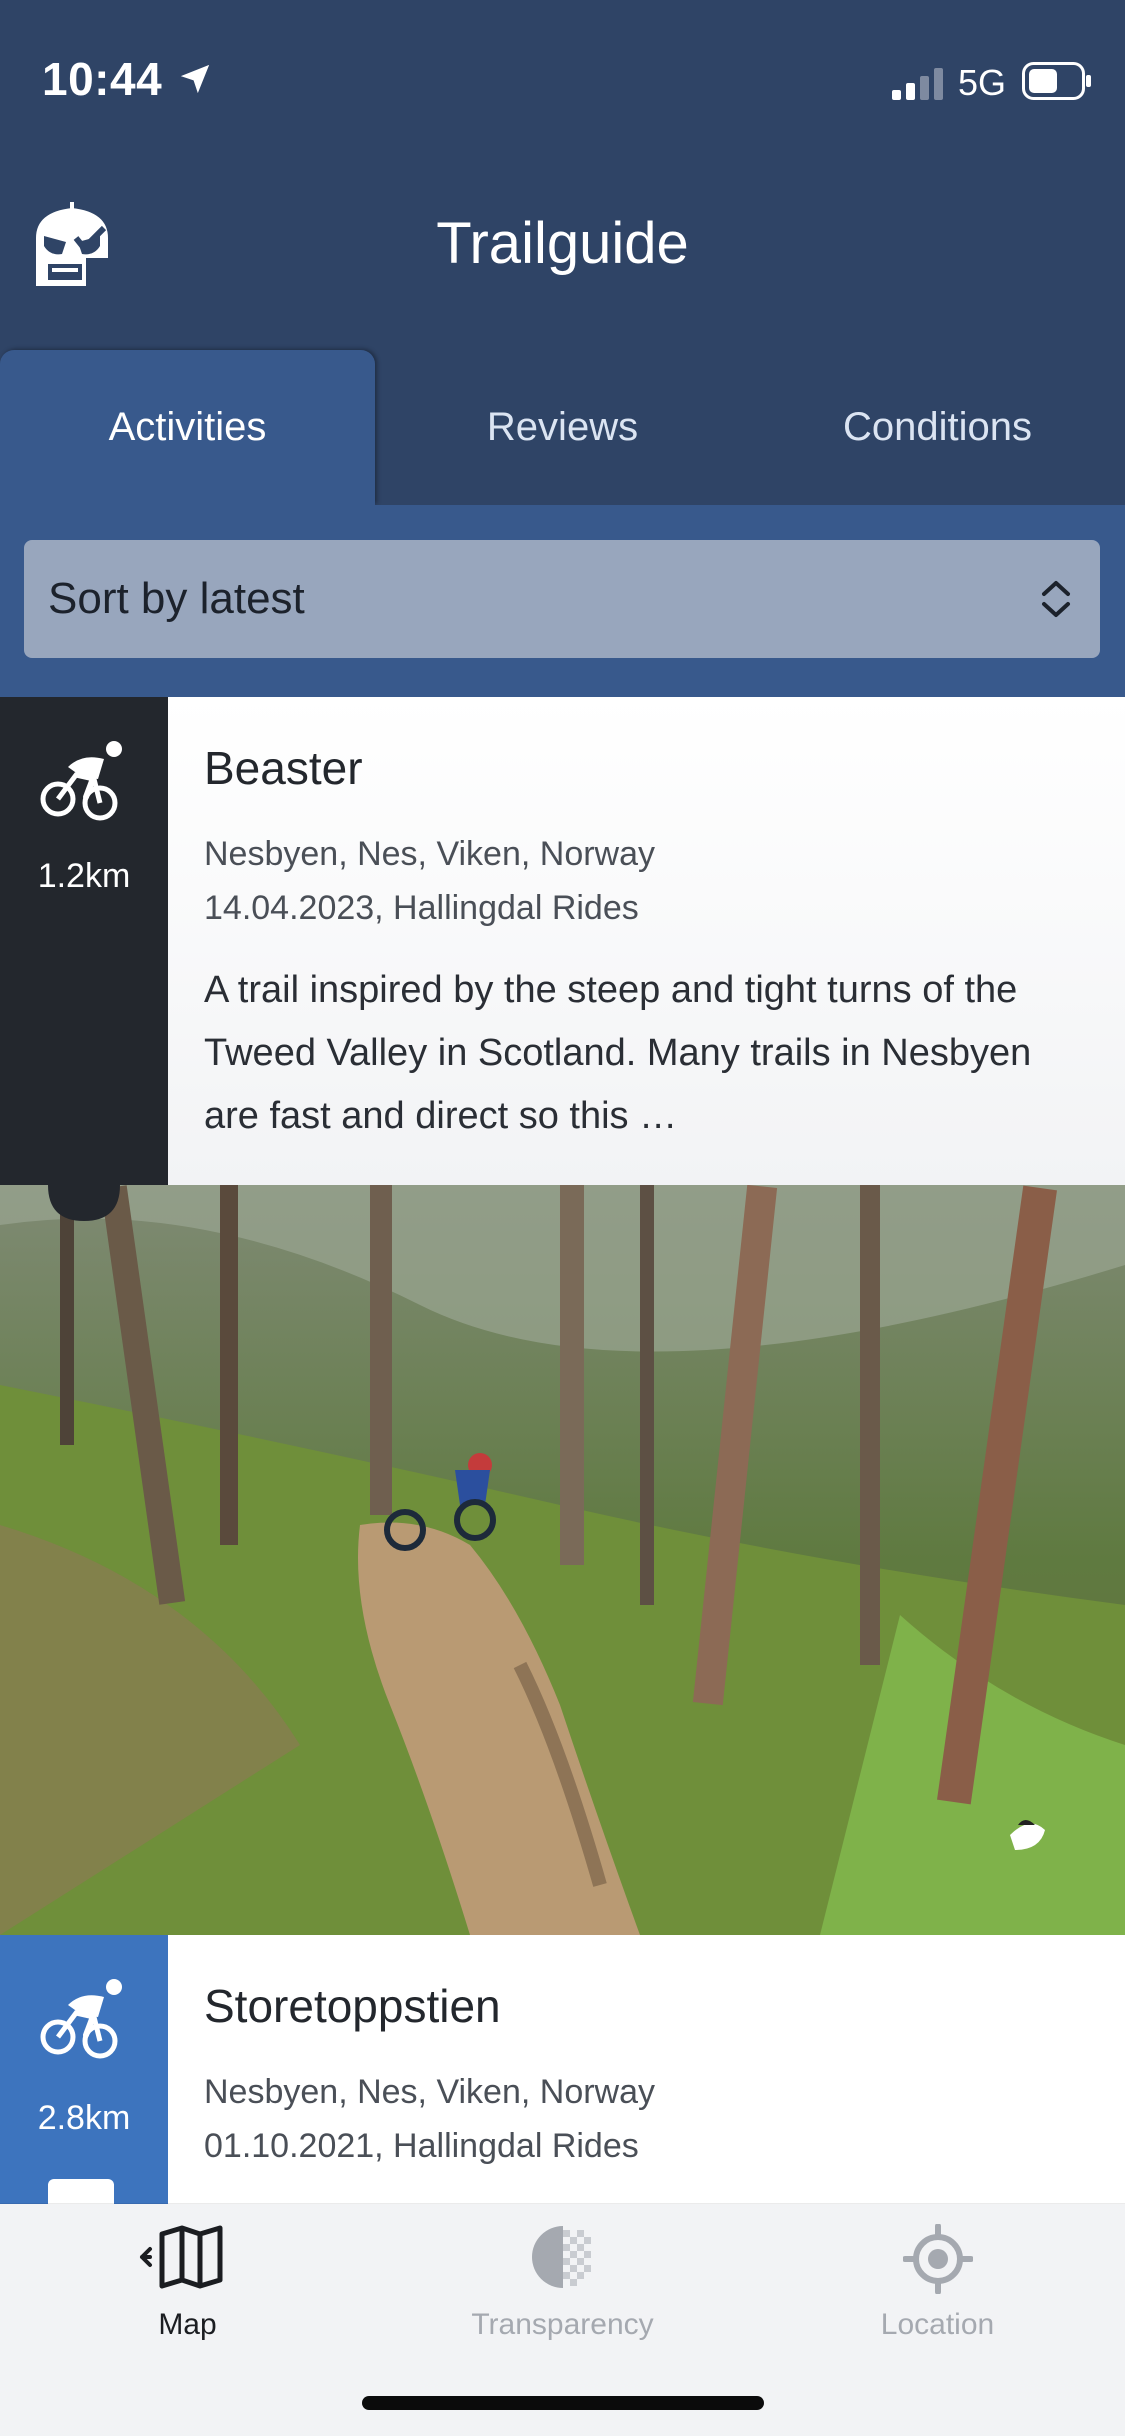  What do you see at coordinates (84, 941) in the screenshot?
I see `activity-side-panel: 1.2km` at bounding box center [84, 941].